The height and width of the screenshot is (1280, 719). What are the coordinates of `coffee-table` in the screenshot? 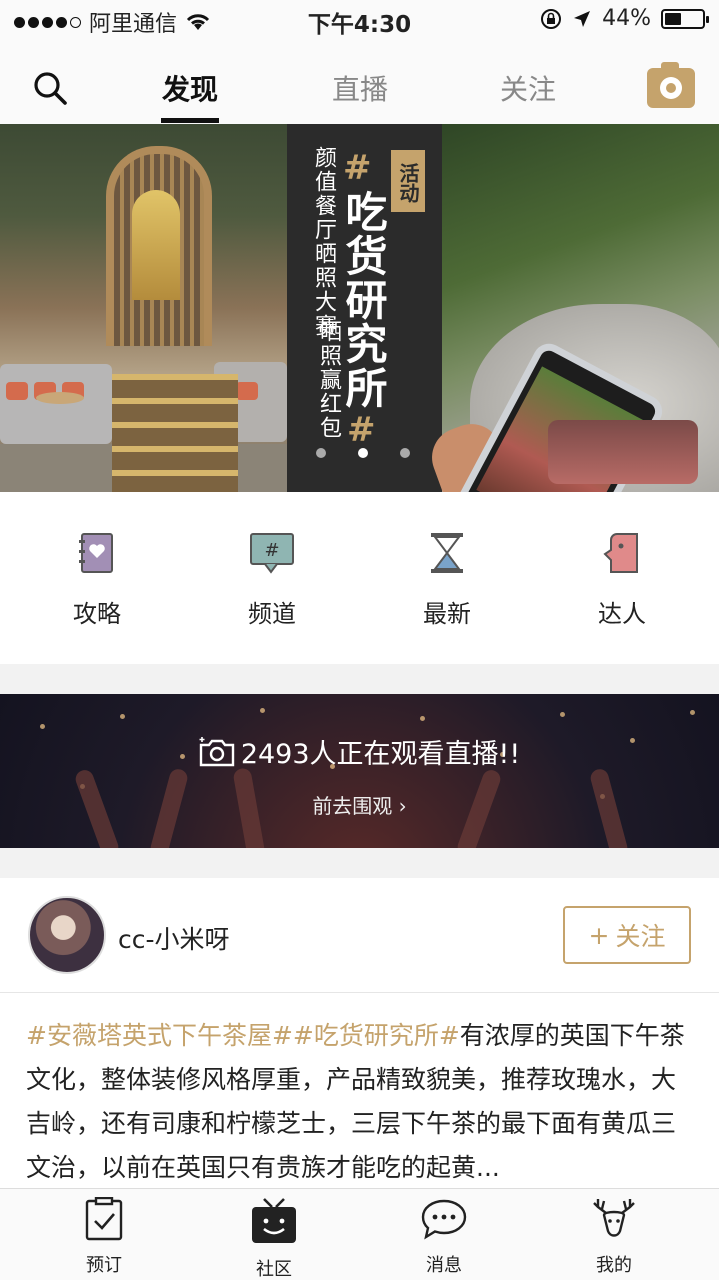 It's located at (60, 398).